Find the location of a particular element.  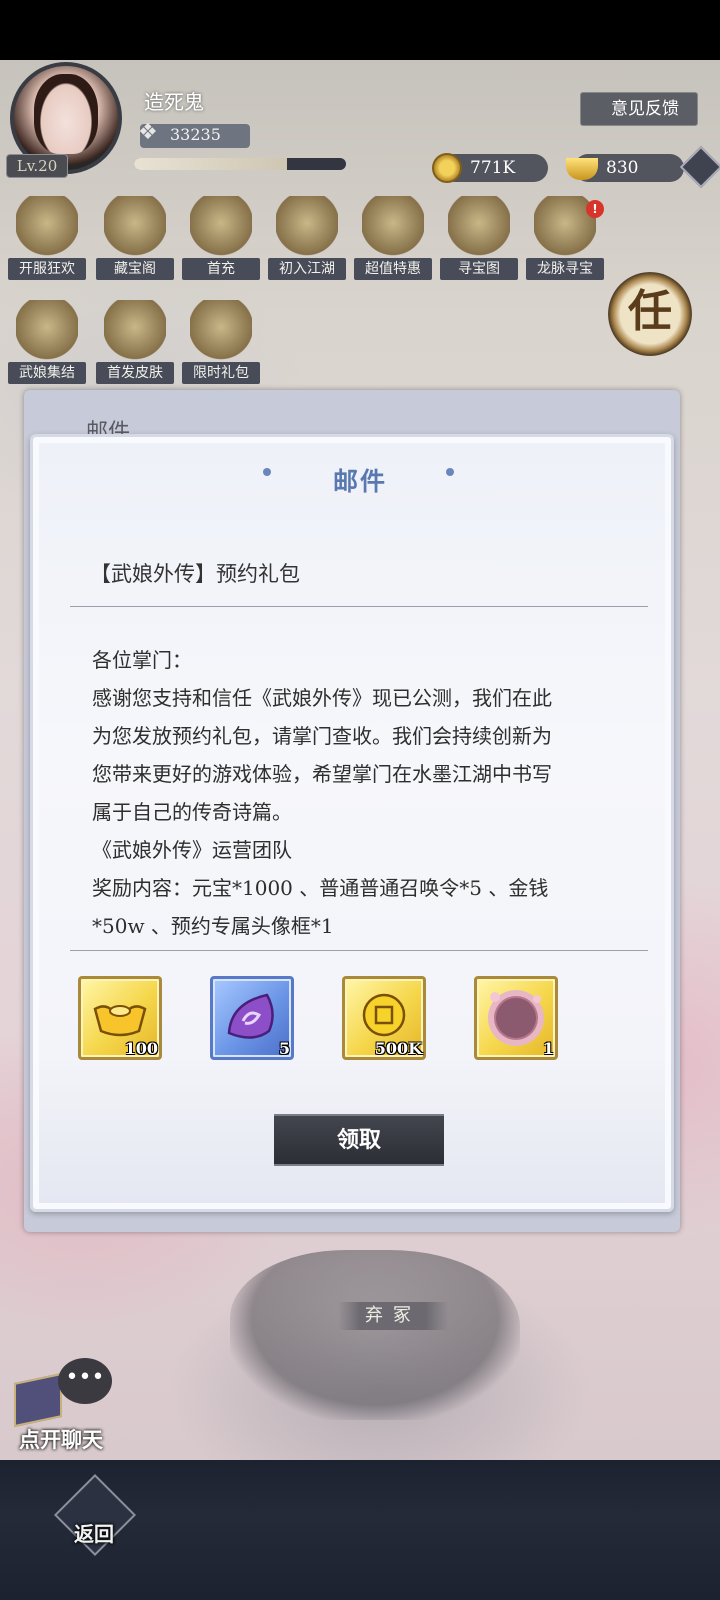

event-super-deal: 超值特惠 is located at coordinates (393, 240).